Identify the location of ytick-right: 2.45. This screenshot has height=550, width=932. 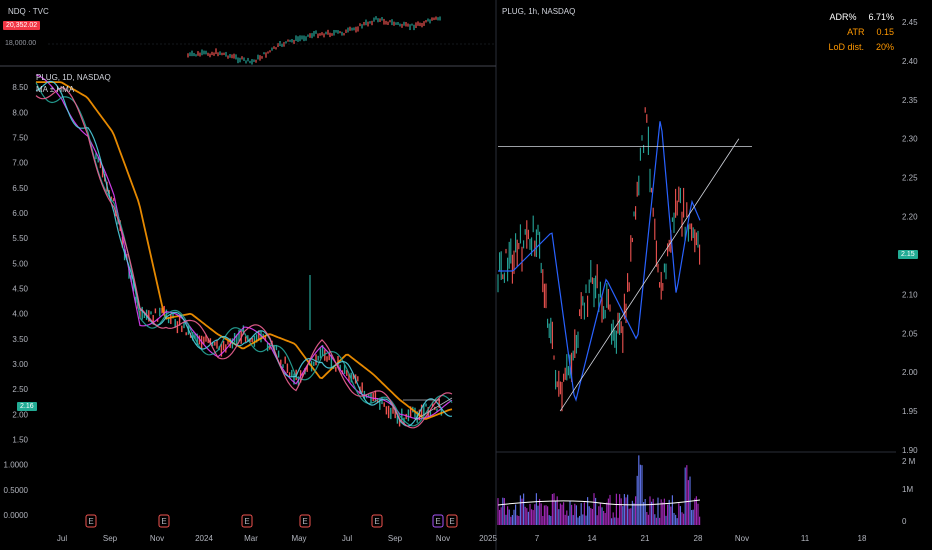
(910, 22).